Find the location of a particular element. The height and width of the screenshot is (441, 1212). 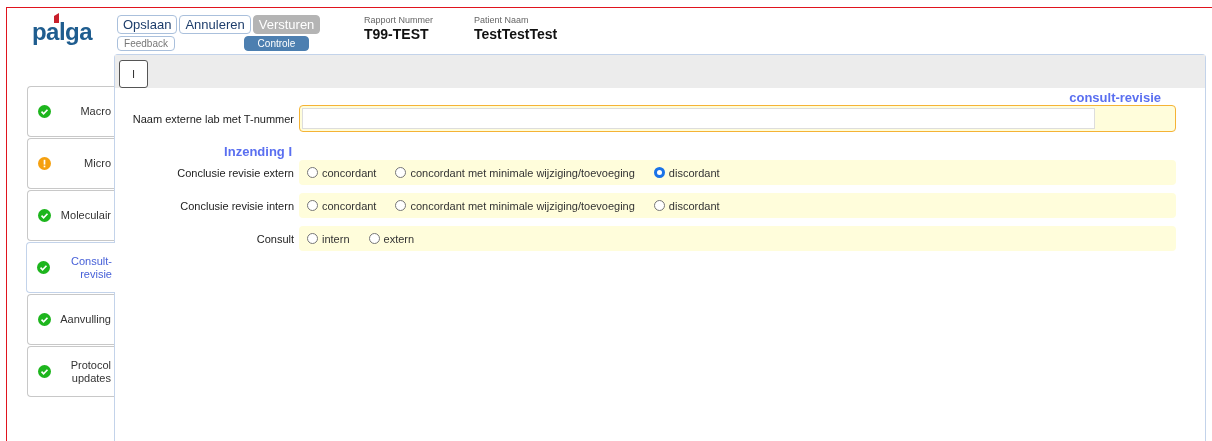

sidebar-tab: Aanvulling is located at coordinates (70, 319).